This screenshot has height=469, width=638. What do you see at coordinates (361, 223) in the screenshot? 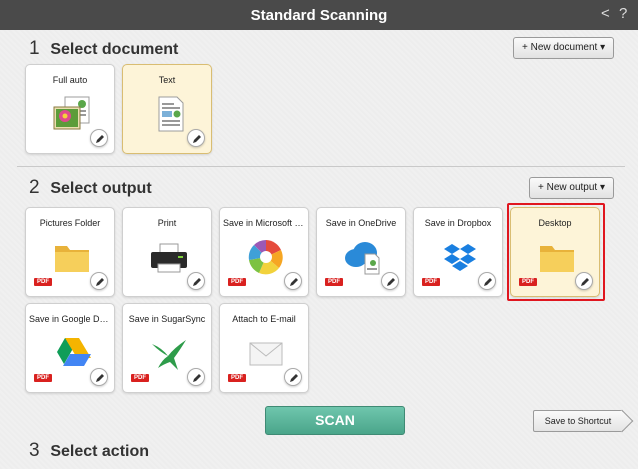
I see `tile-label: Save in OneDrive` at bounding box center [361, 223].